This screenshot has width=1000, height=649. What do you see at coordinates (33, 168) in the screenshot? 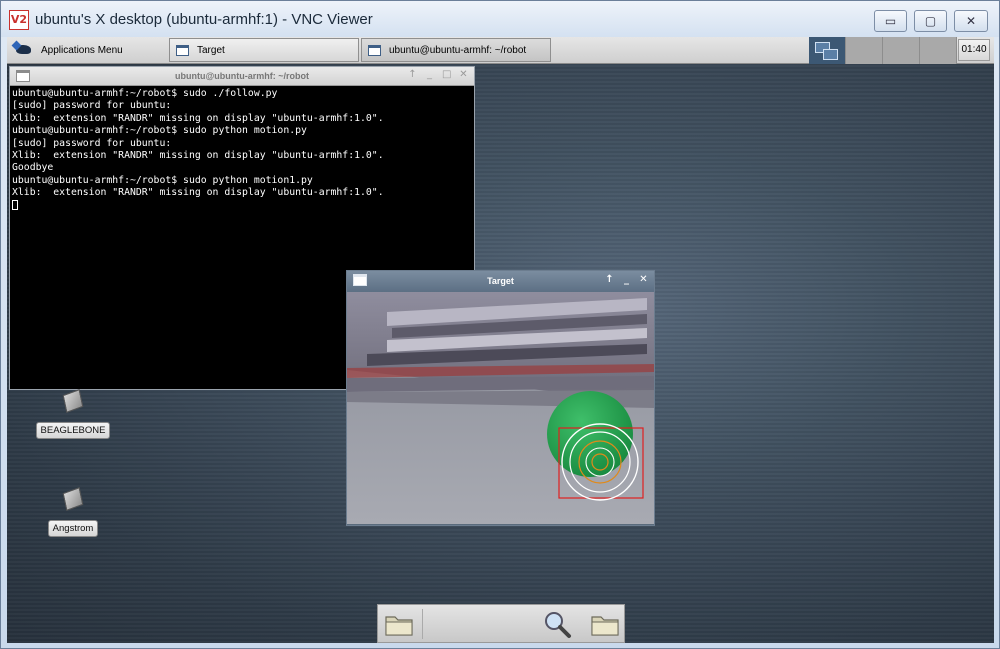
I see `terminal-line: Goodbye` at bounding box center [33, 168].